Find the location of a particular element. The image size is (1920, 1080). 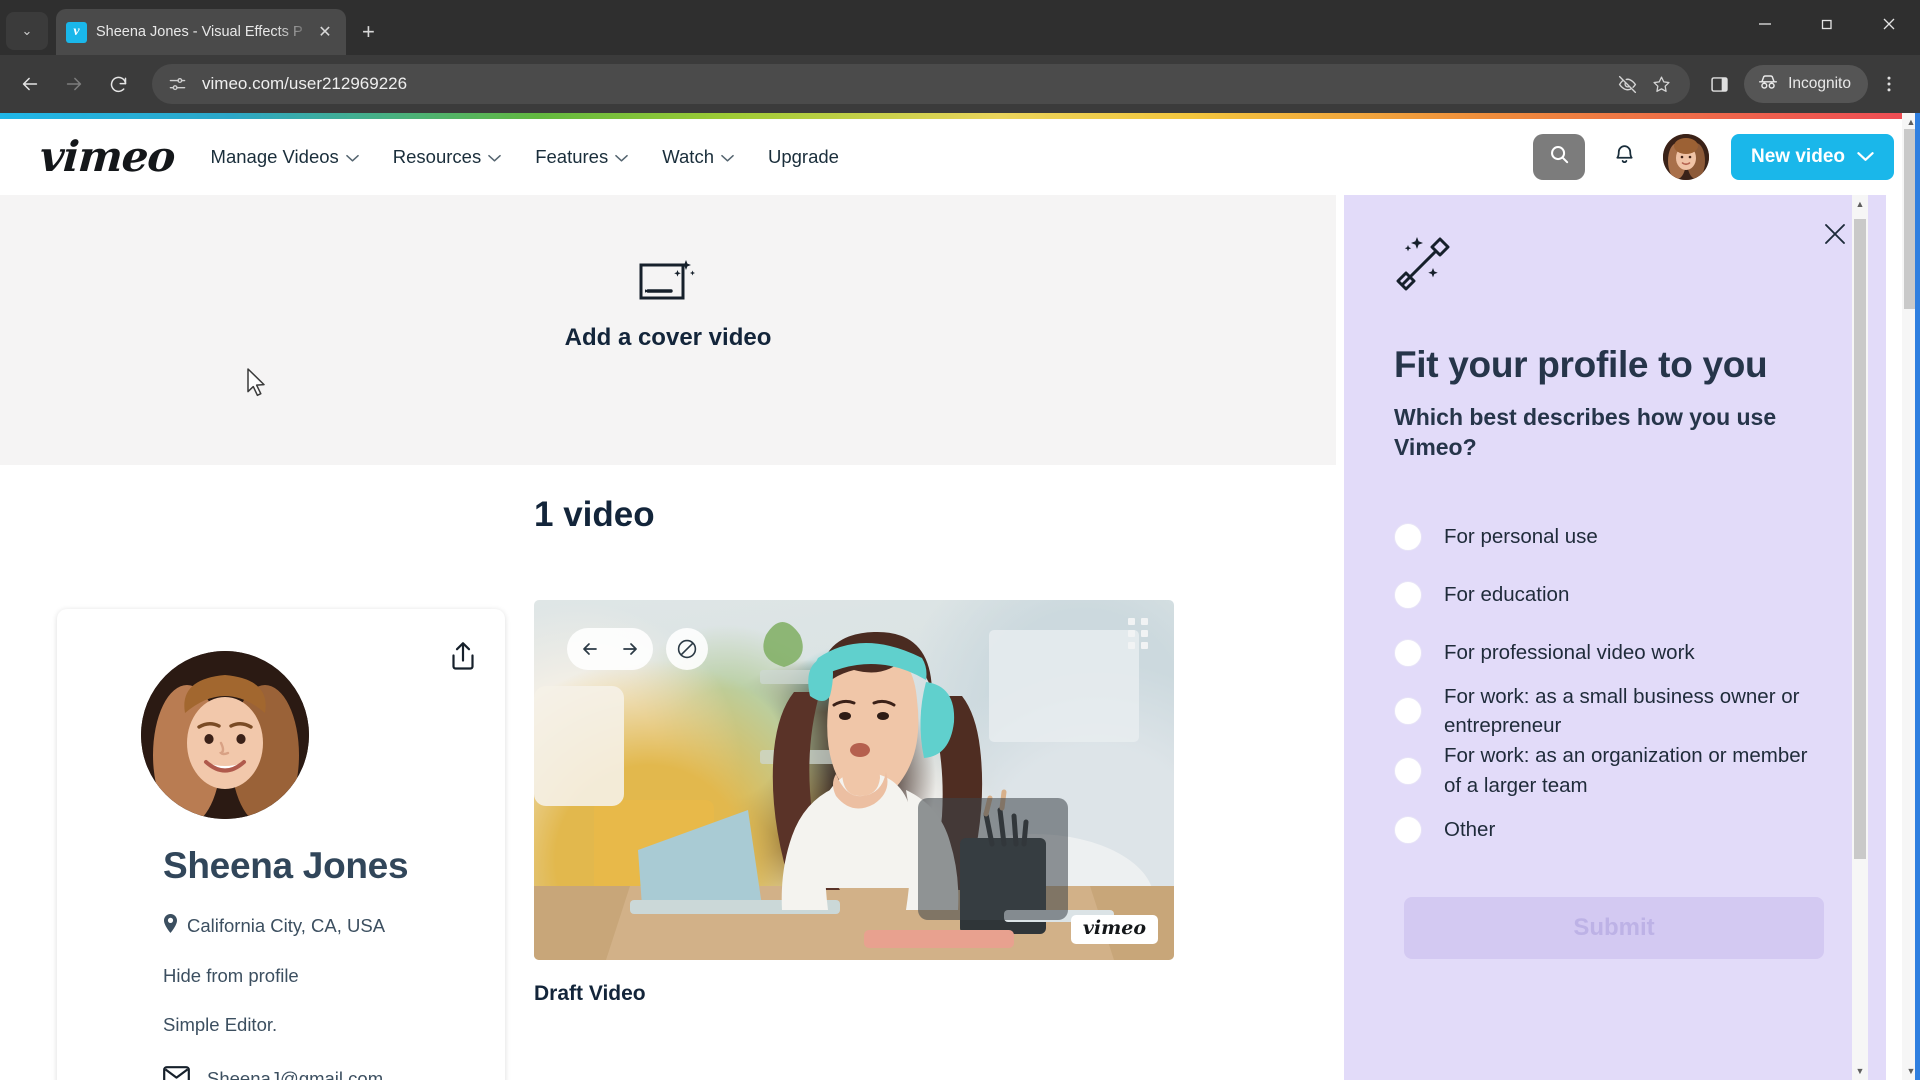

chevron-down-icon: ⌄ is located at coordinates (27, 30).